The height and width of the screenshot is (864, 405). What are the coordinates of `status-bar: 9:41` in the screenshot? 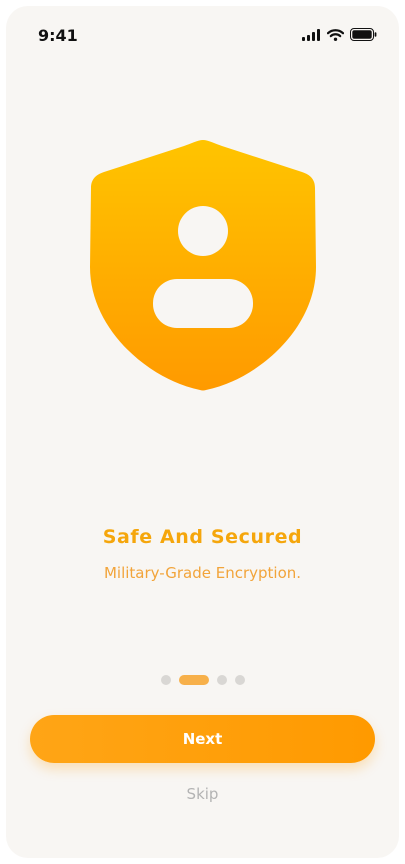 It's located at (202, 35).